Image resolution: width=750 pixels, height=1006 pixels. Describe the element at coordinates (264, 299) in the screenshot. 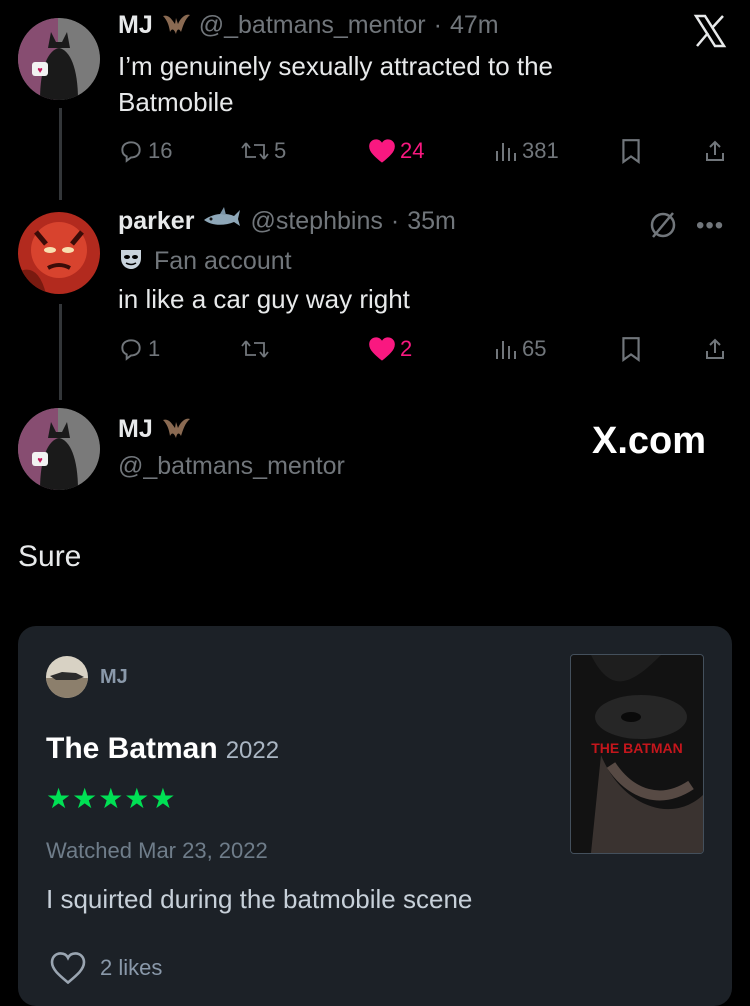

I see `tweet-text: in like a car guy way right` at that location.